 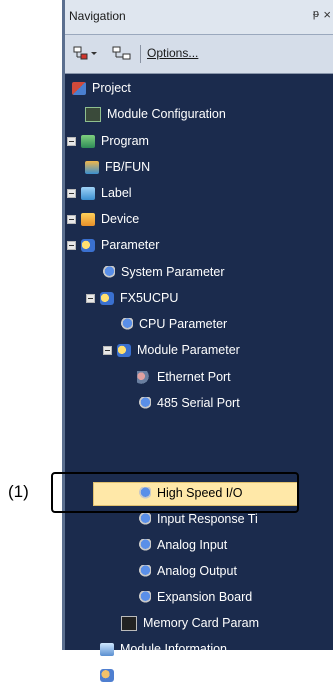 I want to click on tree-item-label: Ethernet Port, so click(x=194, y=377).